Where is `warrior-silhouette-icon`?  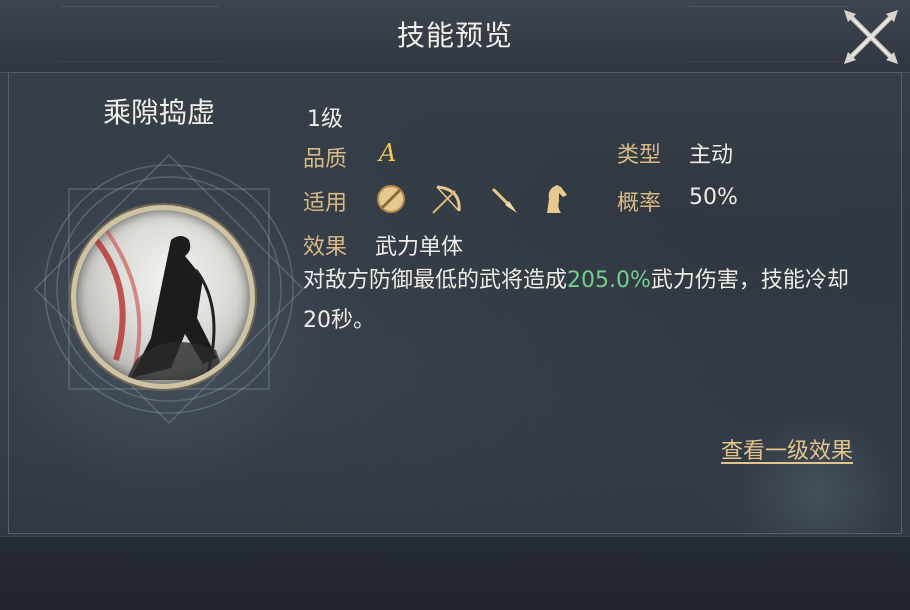
warrior-silhouette-icon is located at coordinates (159, 304).